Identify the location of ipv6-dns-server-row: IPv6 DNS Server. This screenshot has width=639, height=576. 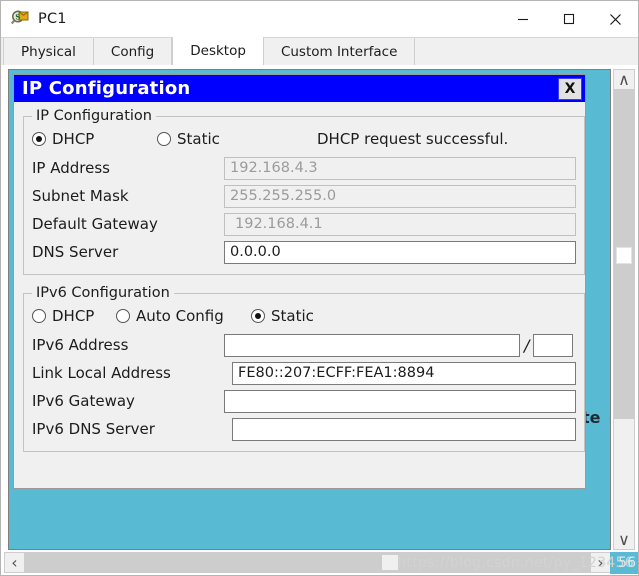
(304, 429).